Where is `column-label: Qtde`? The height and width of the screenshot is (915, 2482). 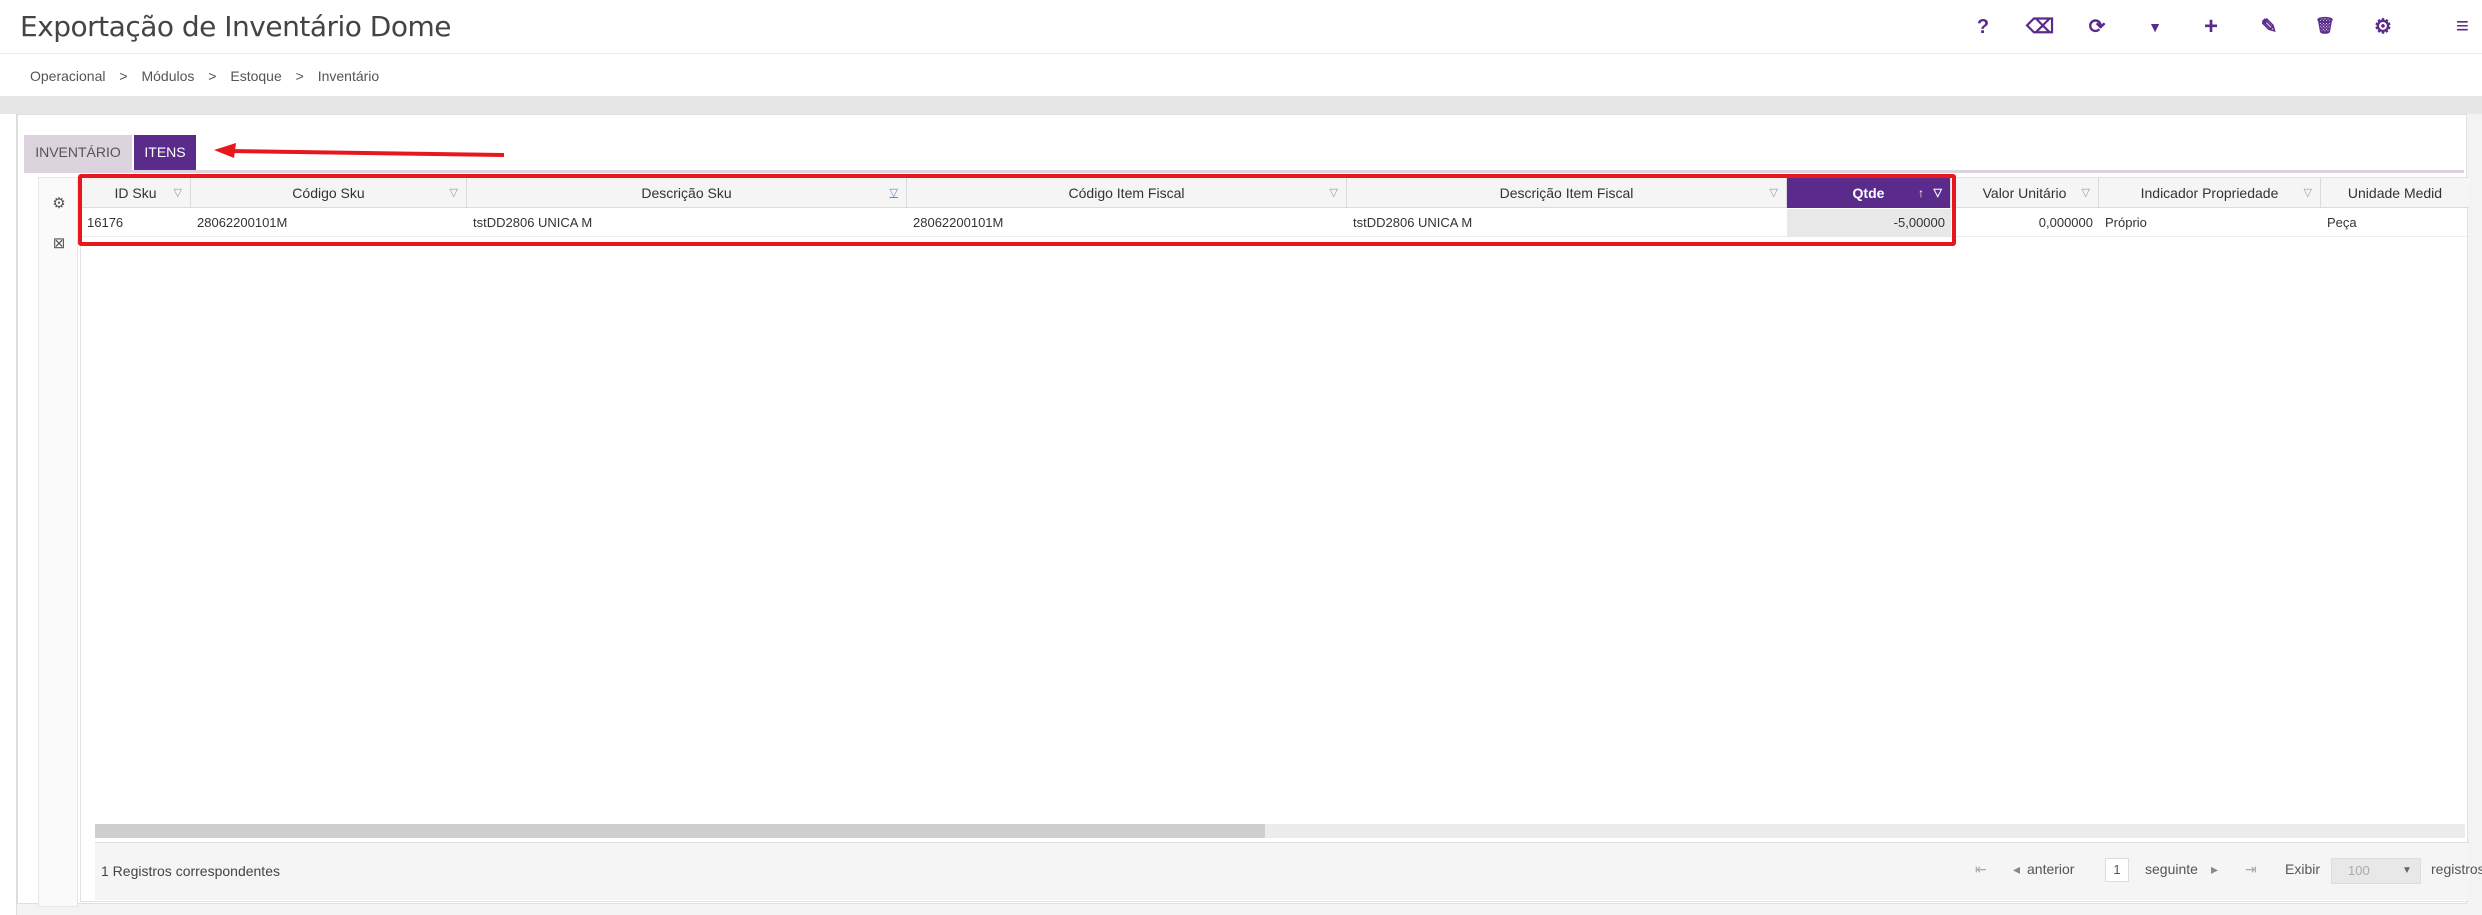
column-label: Qtde is located at coordinates (1868, 193).